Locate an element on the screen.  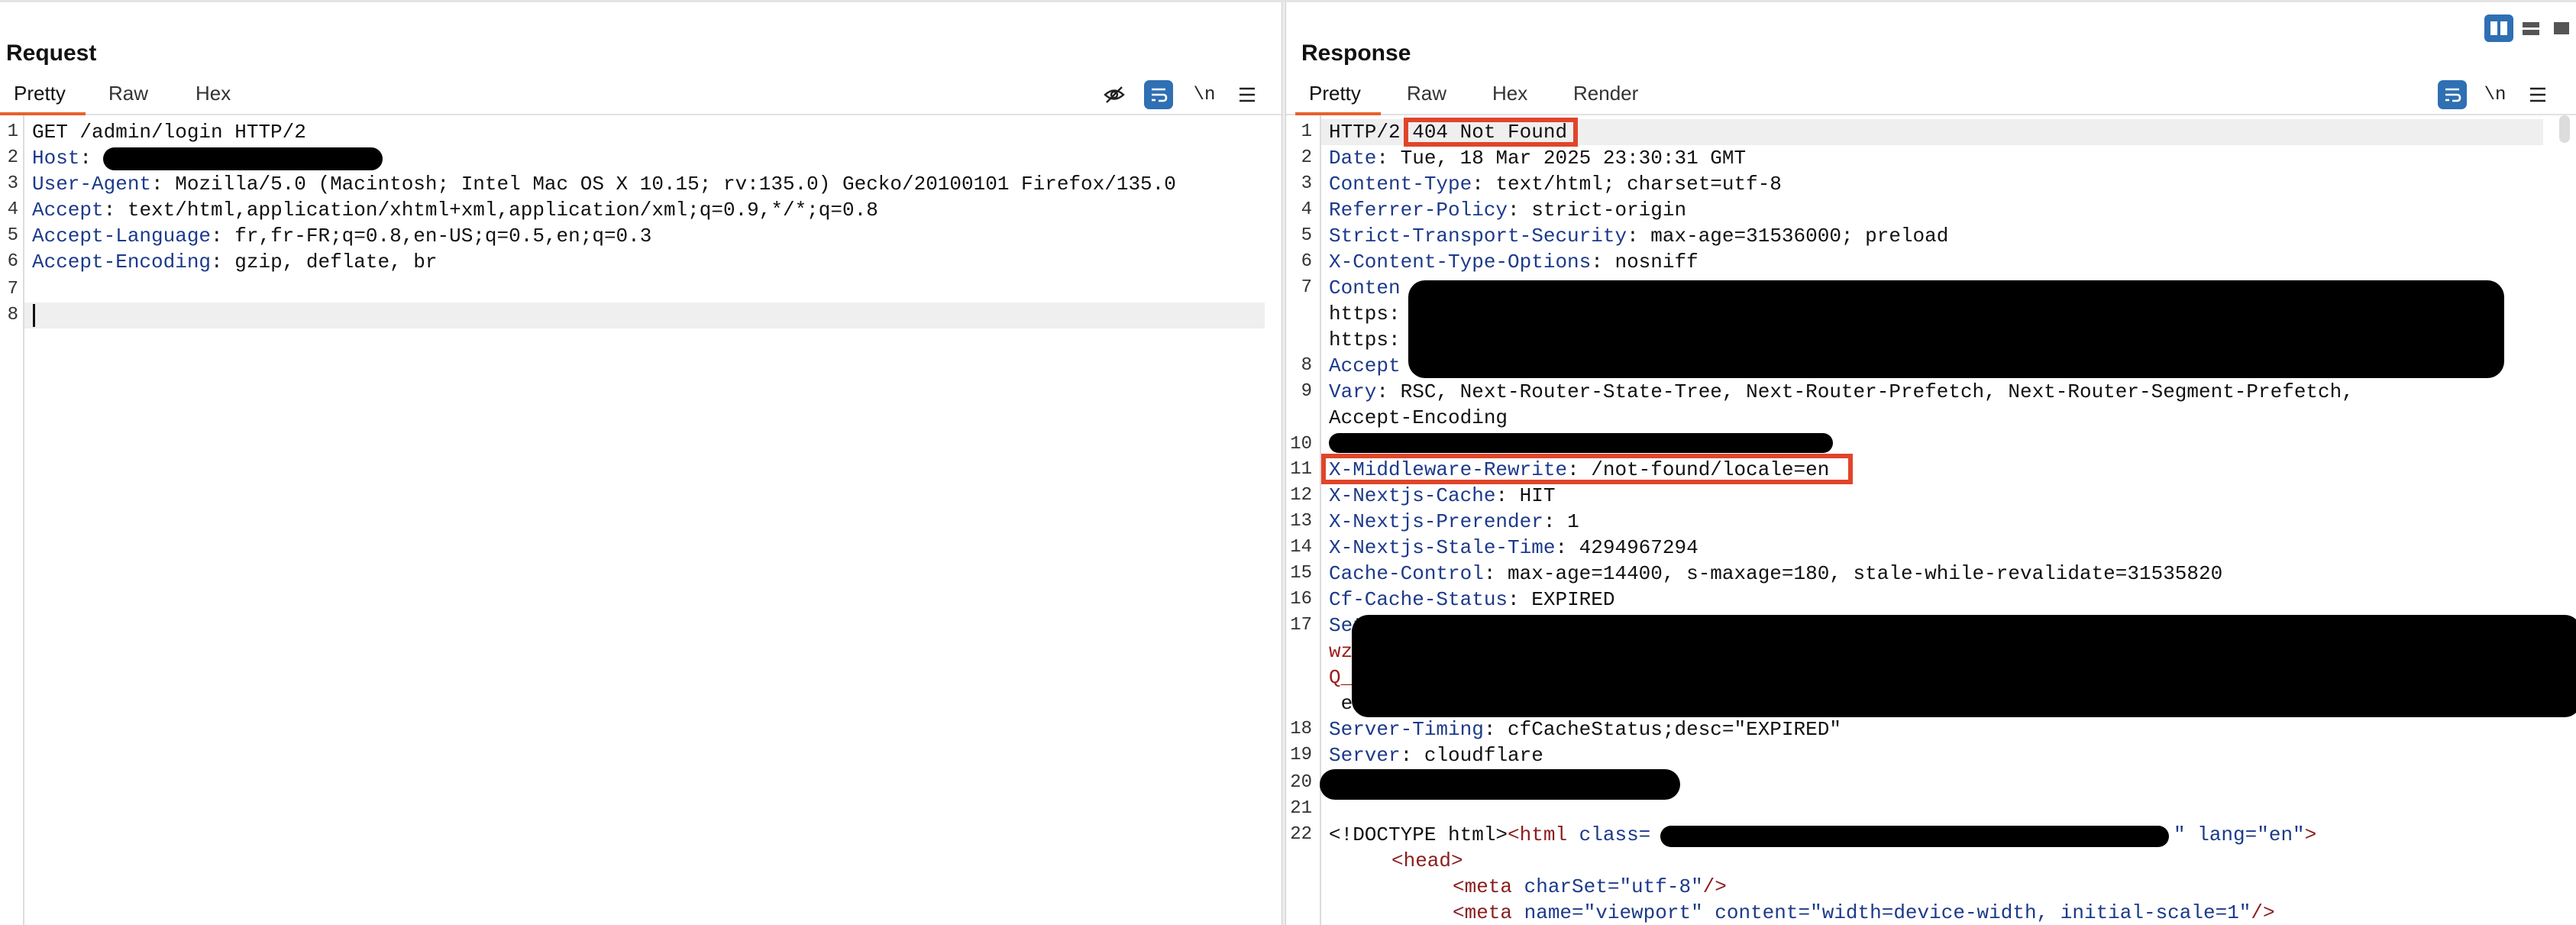
line-number: 3 is located at coordinates (12, 183).